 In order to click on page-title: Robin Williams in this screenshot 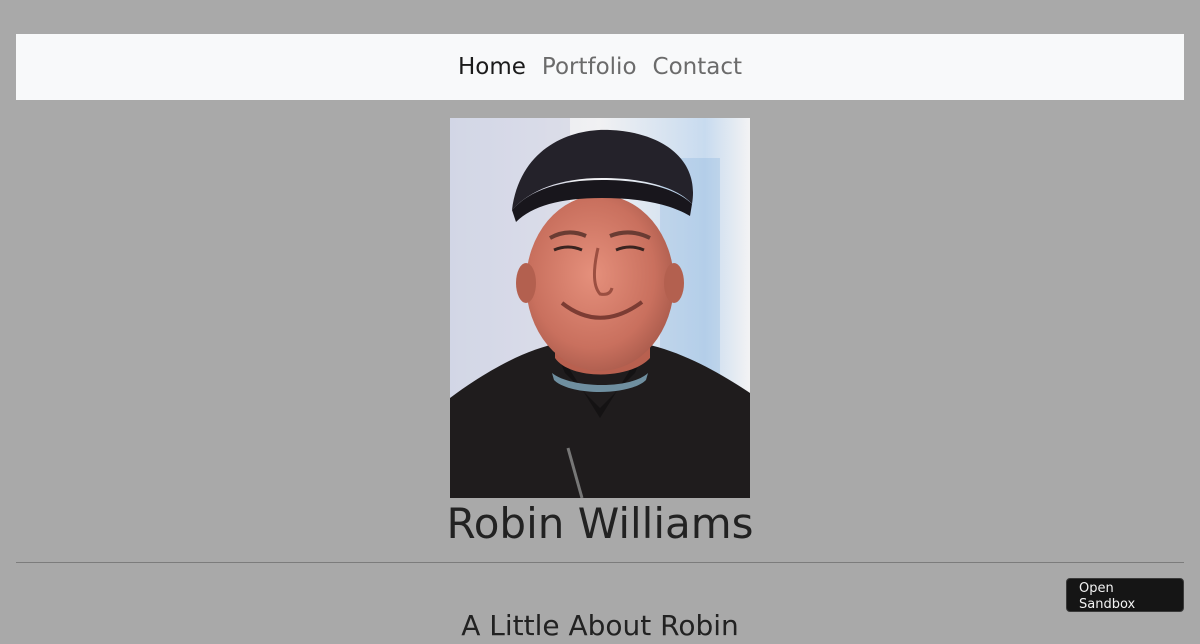, I will do `click(600, 523)`.